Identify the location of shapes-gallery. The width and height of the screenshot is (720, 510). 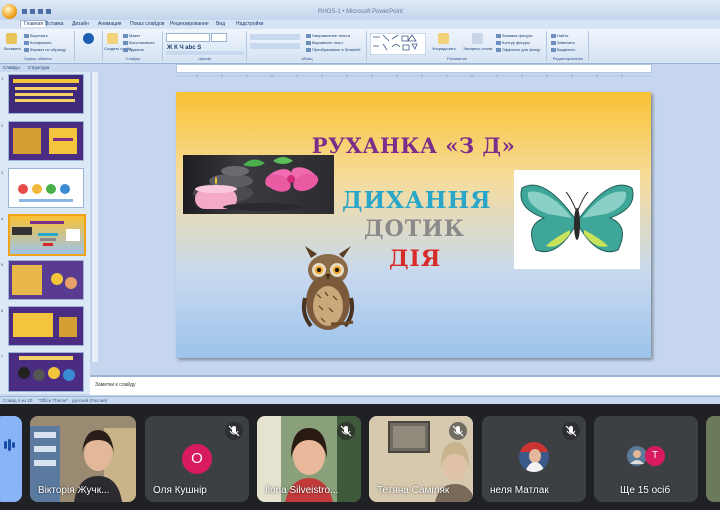
(398, 44).